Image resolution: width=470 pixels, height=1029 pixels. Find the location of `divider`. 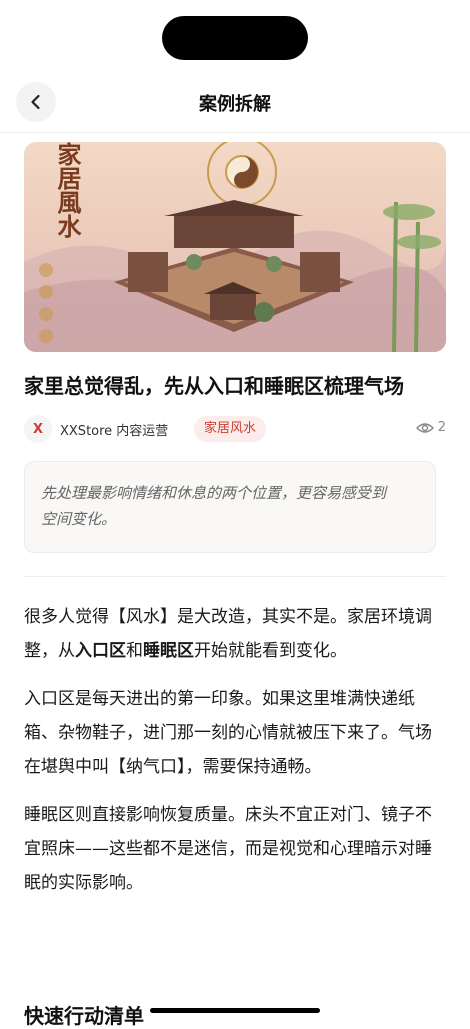

divider is located at coordinates (235, 576).